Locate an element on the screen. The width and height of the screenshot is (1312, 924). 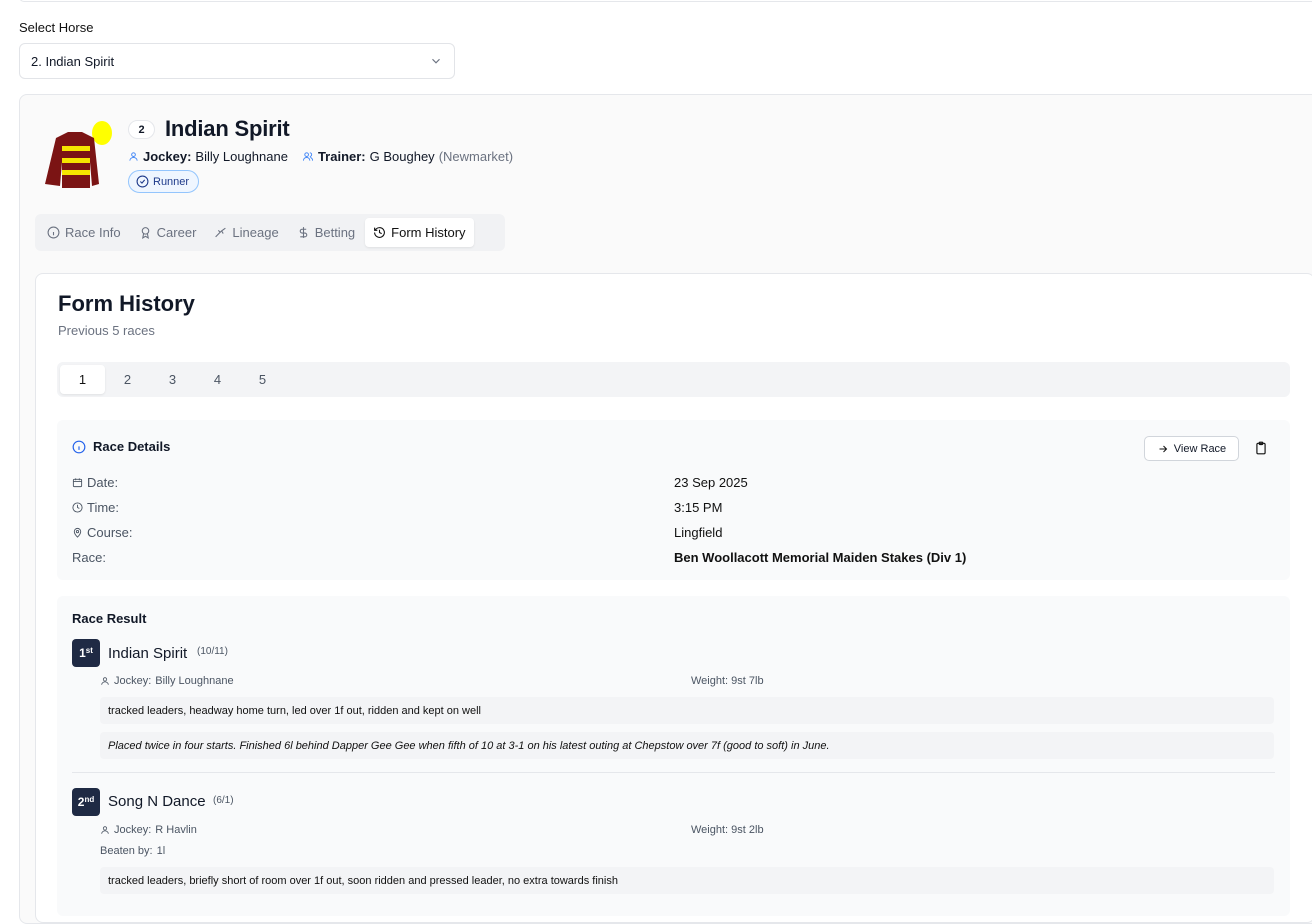
status-label: Runner is located at coordinates (171, 181).